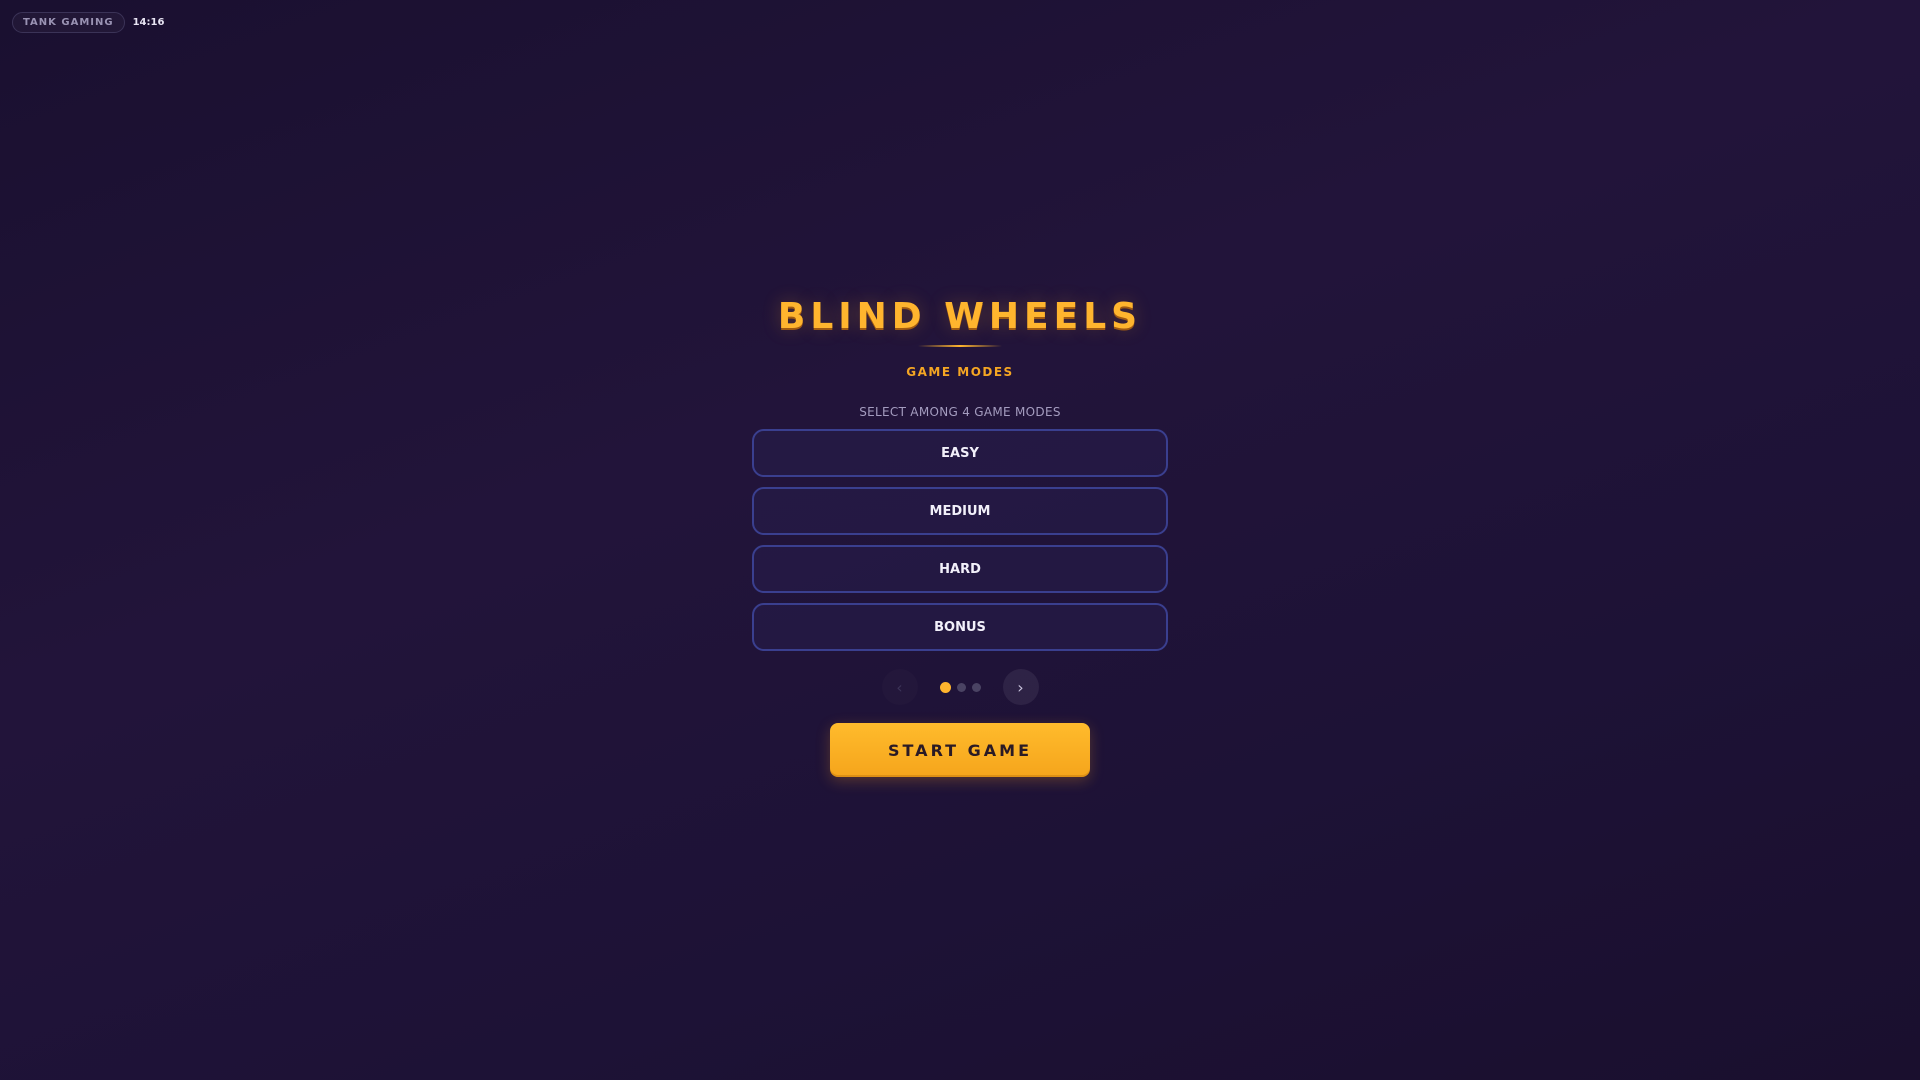 The height and width of the screenshot is (1080, 1920). Describe the element at coordinates (960, 346) in the screenshot. I see `title-underline` at that location.